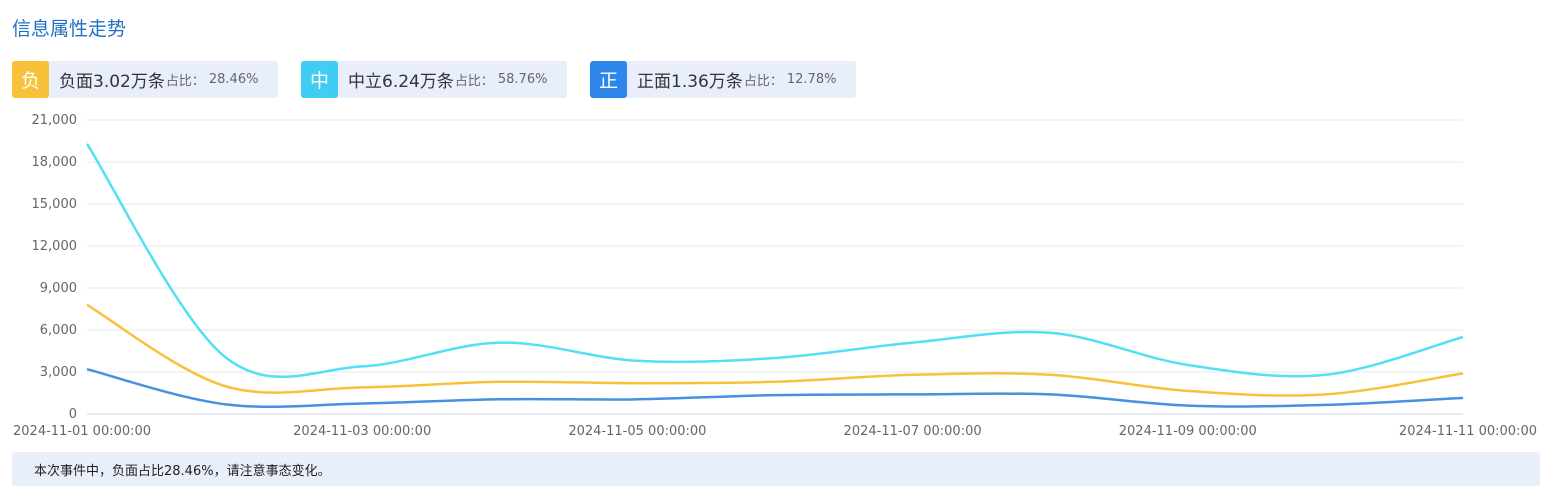  What do you see at coordinates (69, 29) in the screenshot?
I see `section-title: 信息属性走势` at bounding box center [69, 29].